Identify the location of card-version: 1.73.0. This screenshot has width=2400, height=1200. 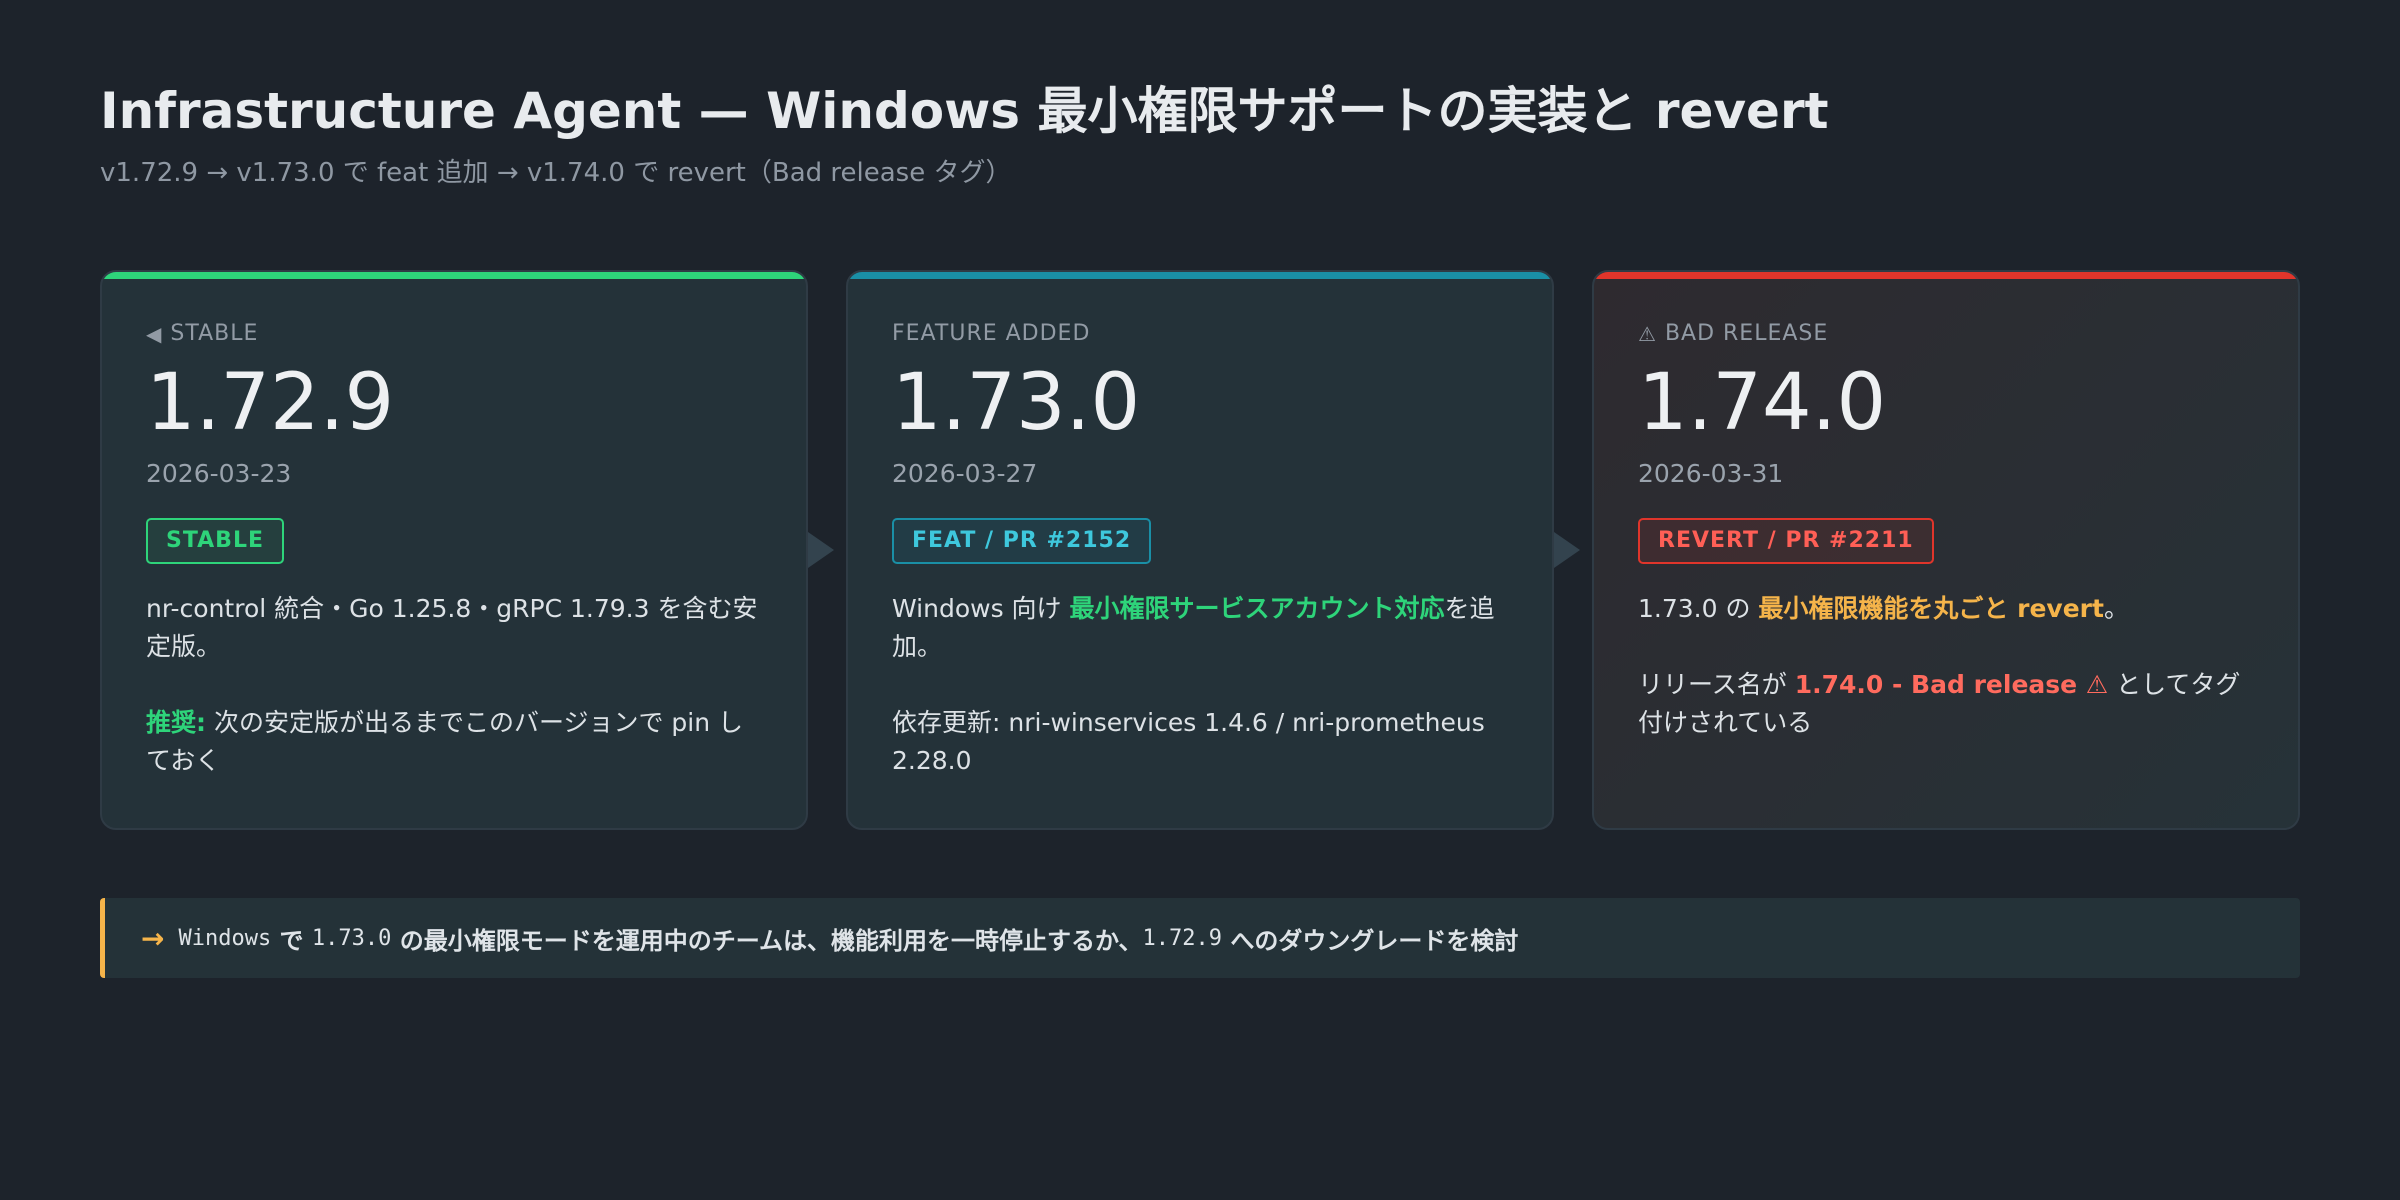
(1016, 403).